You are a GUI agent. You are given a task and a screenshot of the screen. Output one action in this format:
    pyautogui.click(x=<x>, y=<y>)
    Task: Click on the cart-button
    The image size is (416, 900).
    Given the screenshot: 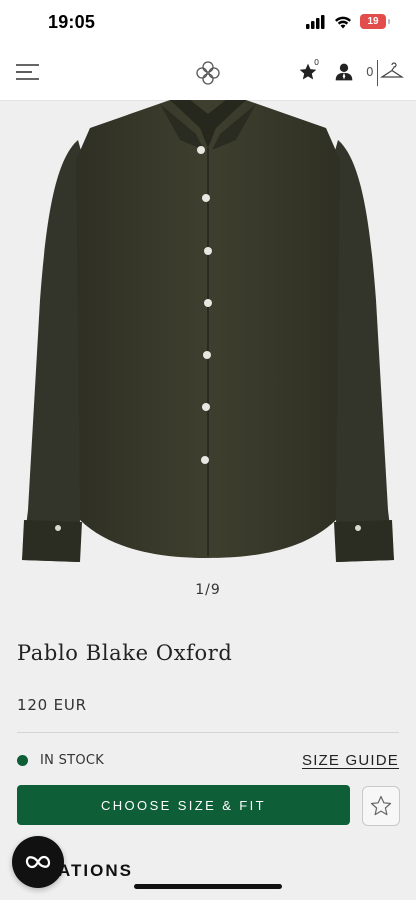 What is the action you would take?
    pyautogui.click(x=392, y=72)
    